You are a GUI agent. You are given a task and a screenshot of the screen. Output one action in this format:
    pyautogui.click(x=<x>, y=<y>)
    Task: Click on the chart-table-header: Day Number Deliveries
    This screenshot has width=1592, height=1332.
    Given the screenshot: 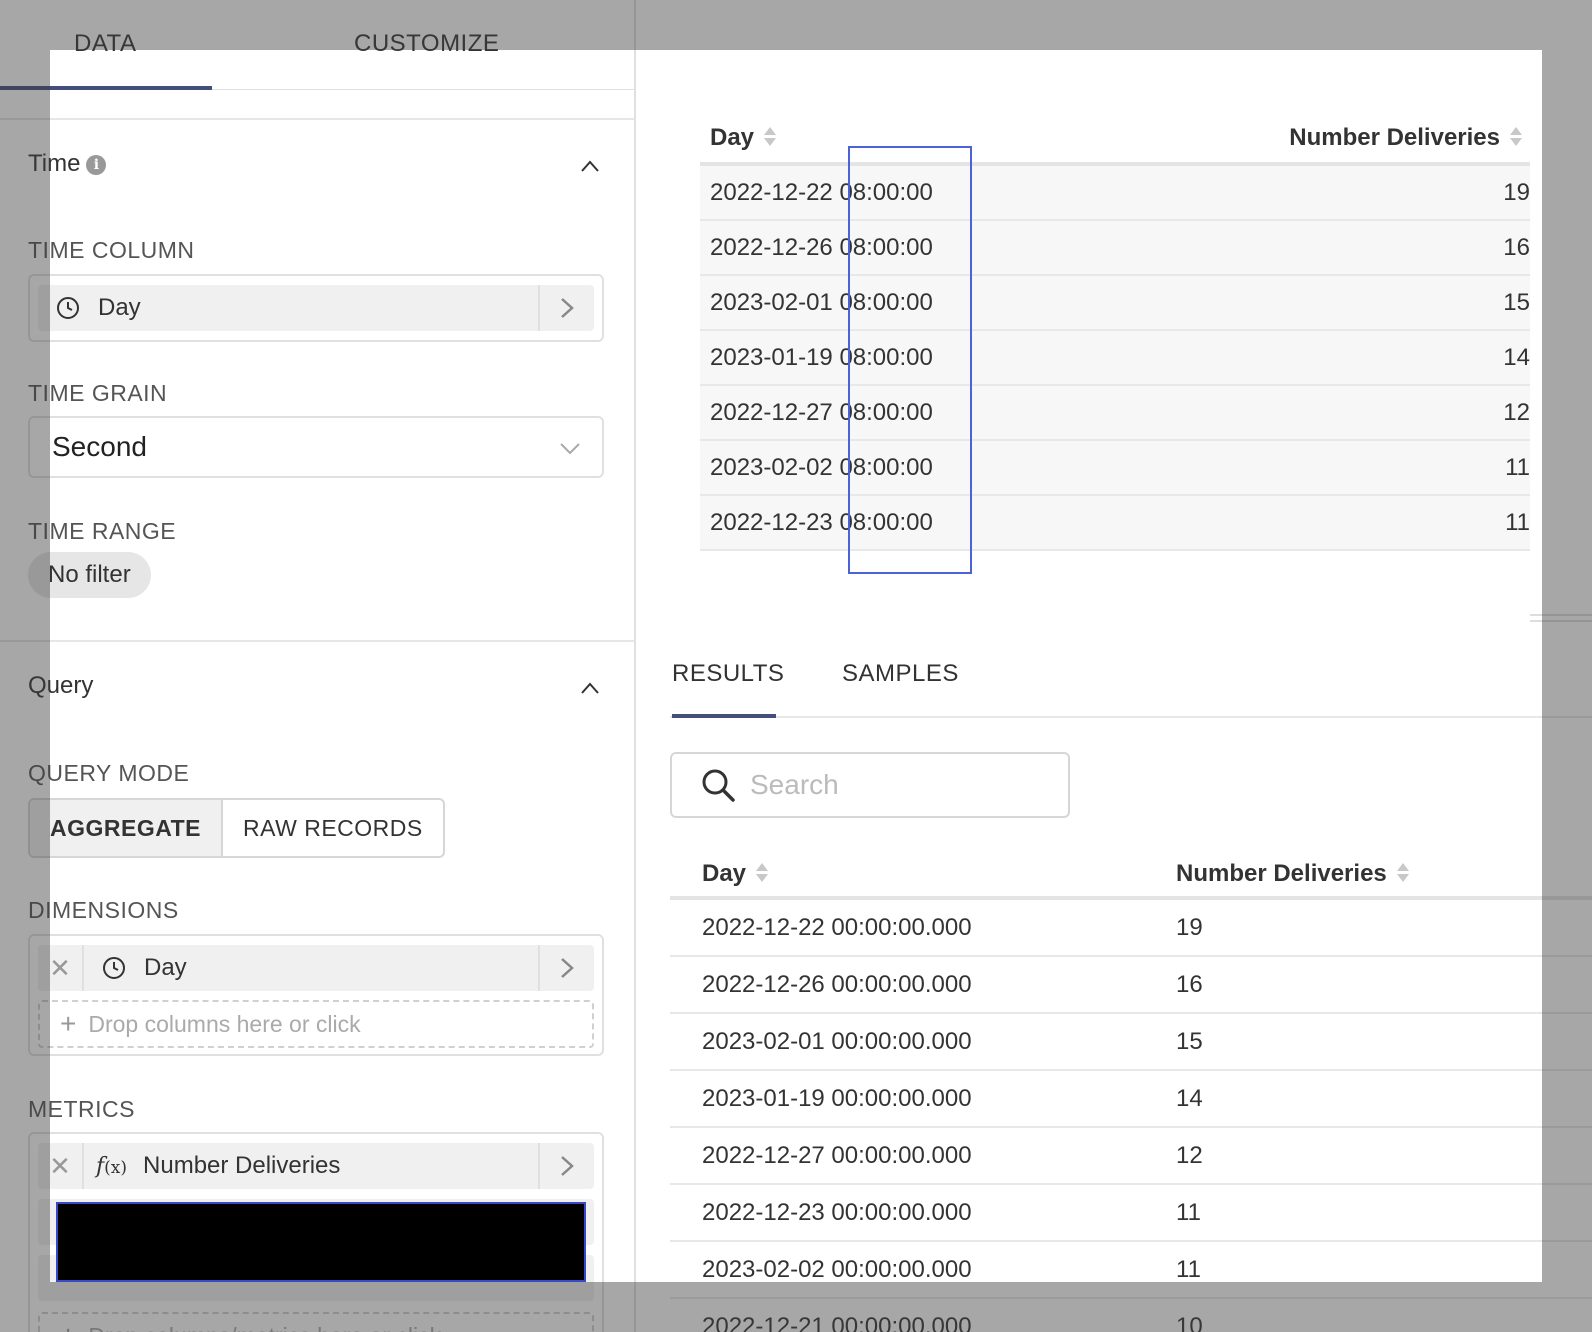 What is the action you would take?
    pyautogui.click(x=1115, y=143)
    